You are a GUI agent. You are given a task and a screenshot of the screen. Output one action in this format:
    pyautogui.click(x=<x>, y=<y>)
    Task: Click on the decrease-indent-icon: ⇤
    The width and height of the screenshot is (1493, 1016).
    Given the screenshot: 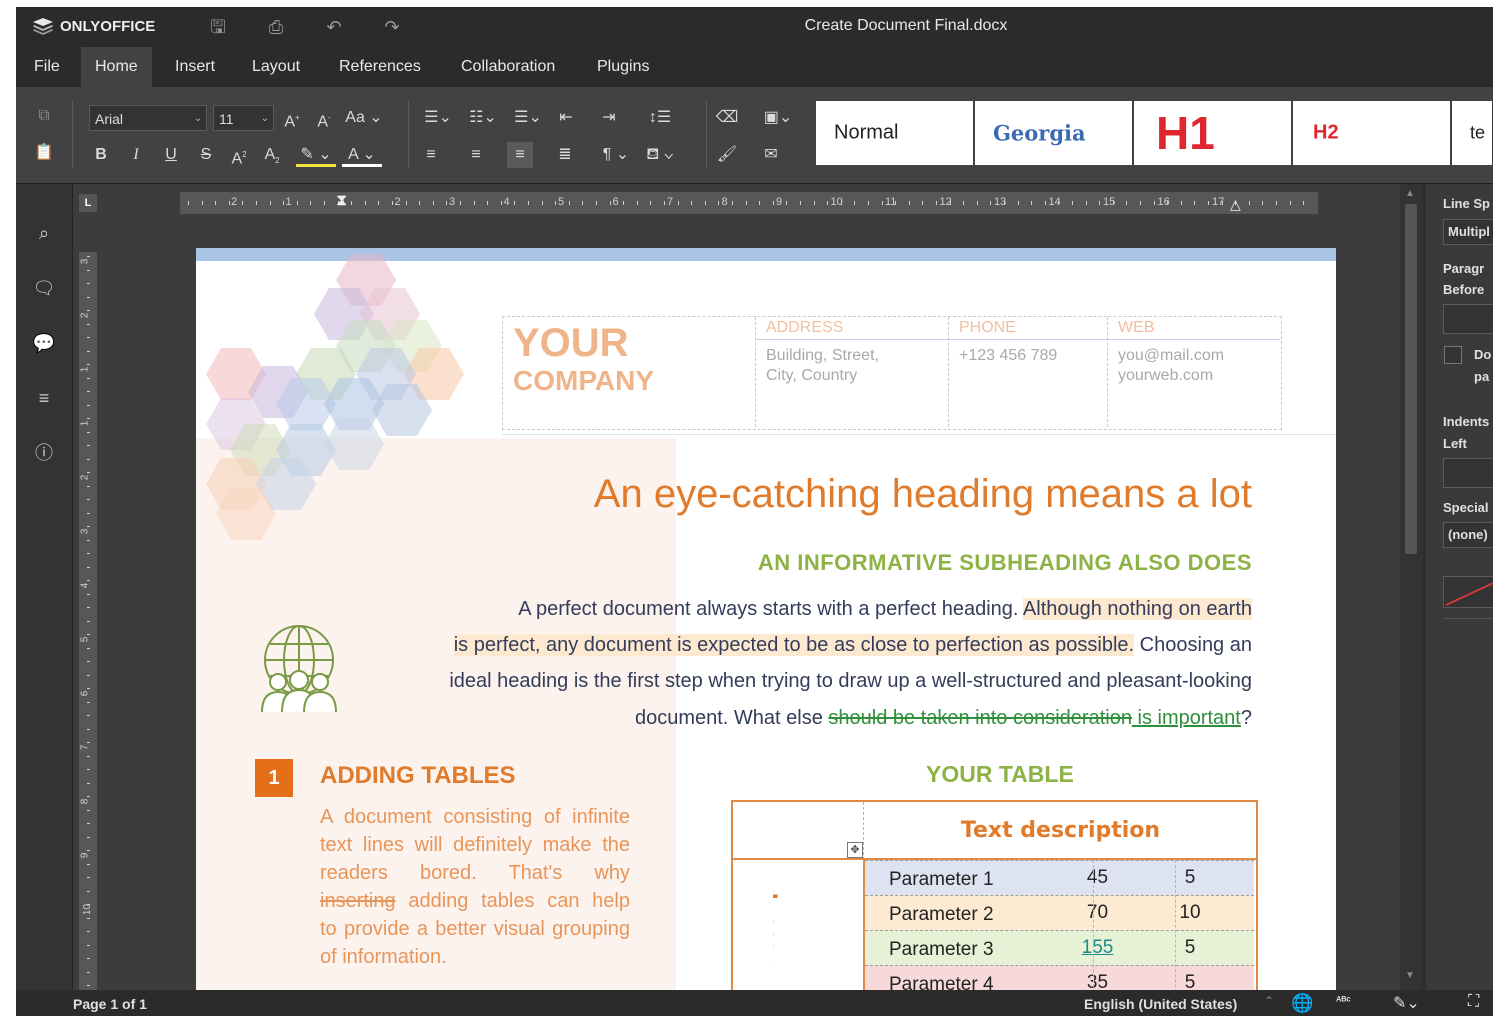 What is the action you would take?
    pyautogui.click(x=566, y=118)
    